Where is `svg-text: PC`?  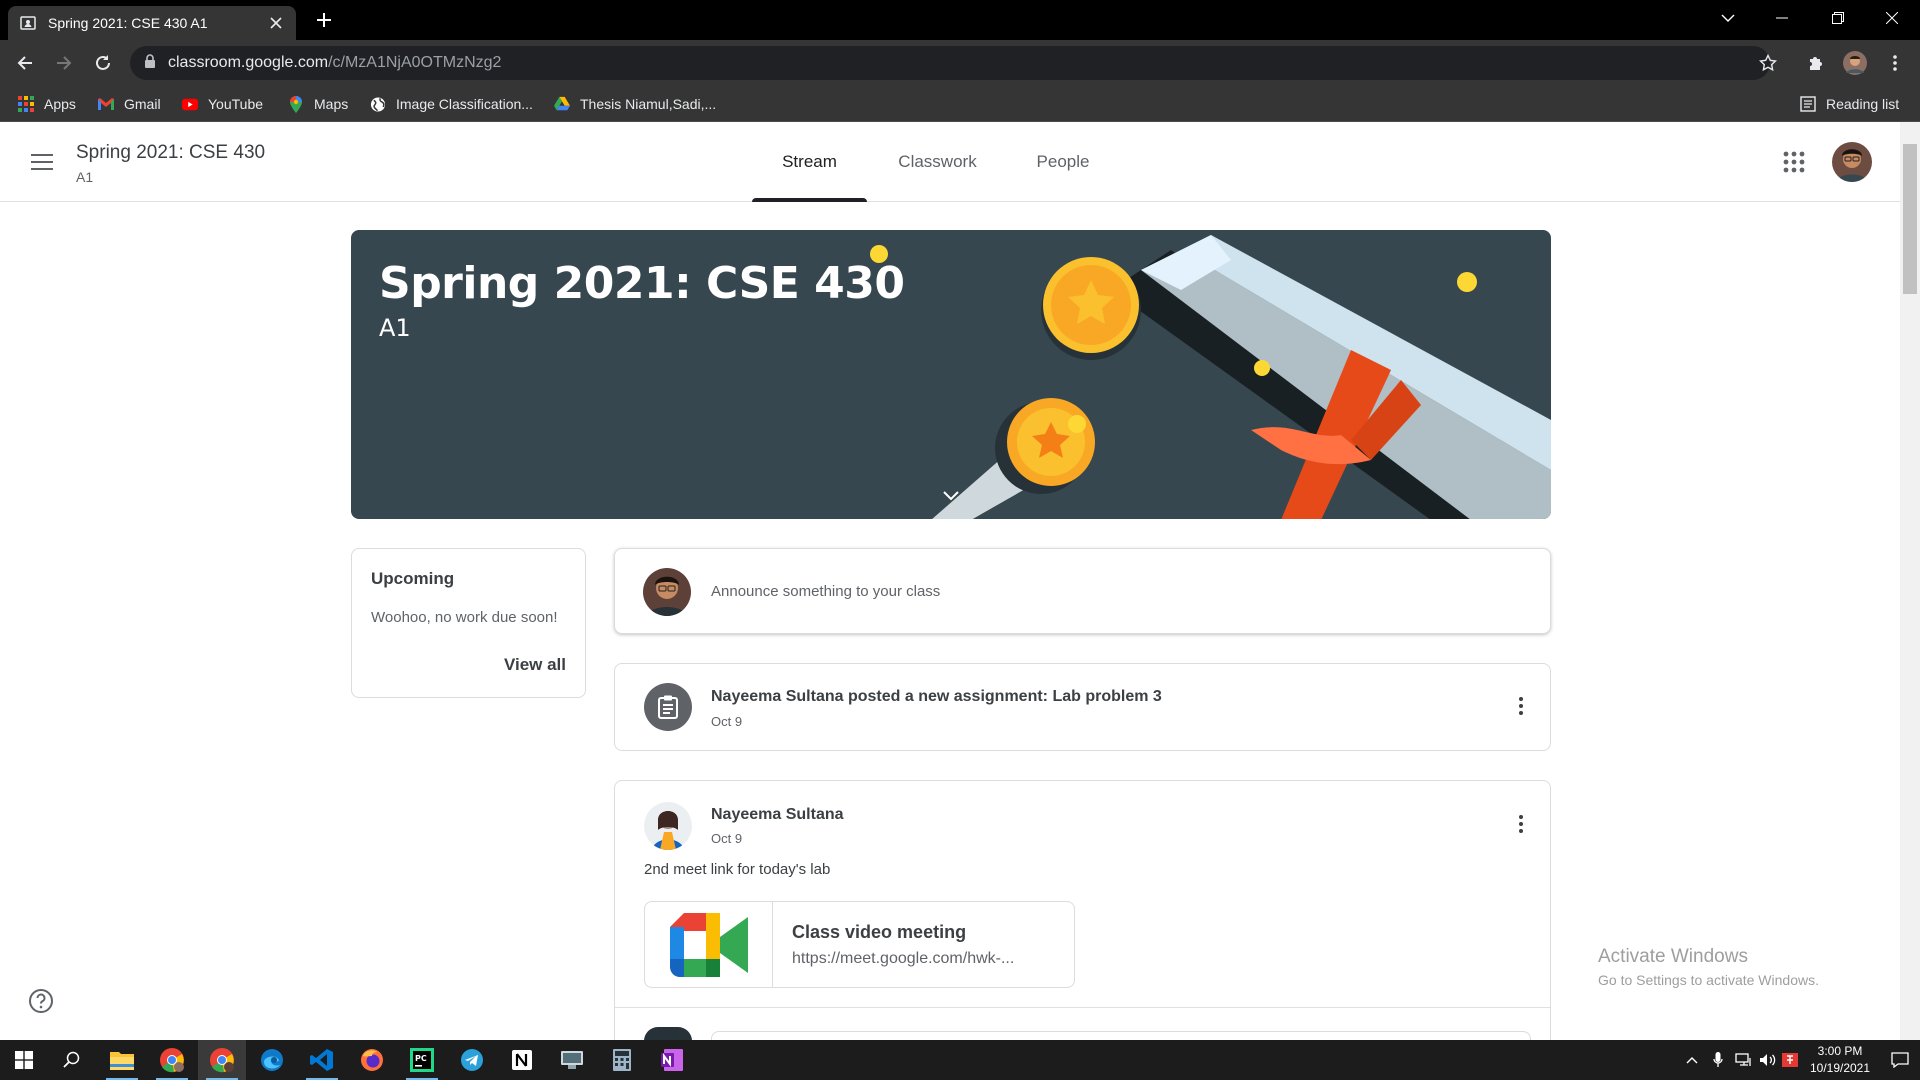
svg-text: PC is located at coordinates (421, 1058).